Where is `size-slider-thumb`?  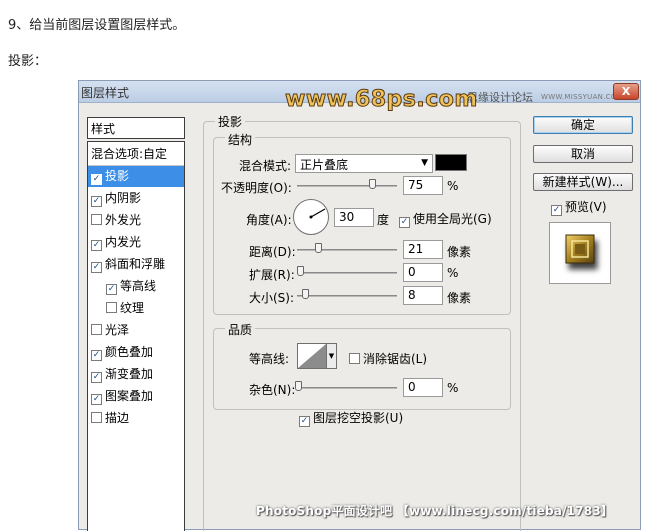
size-slider-thumb is located at coordinates (305, 294).